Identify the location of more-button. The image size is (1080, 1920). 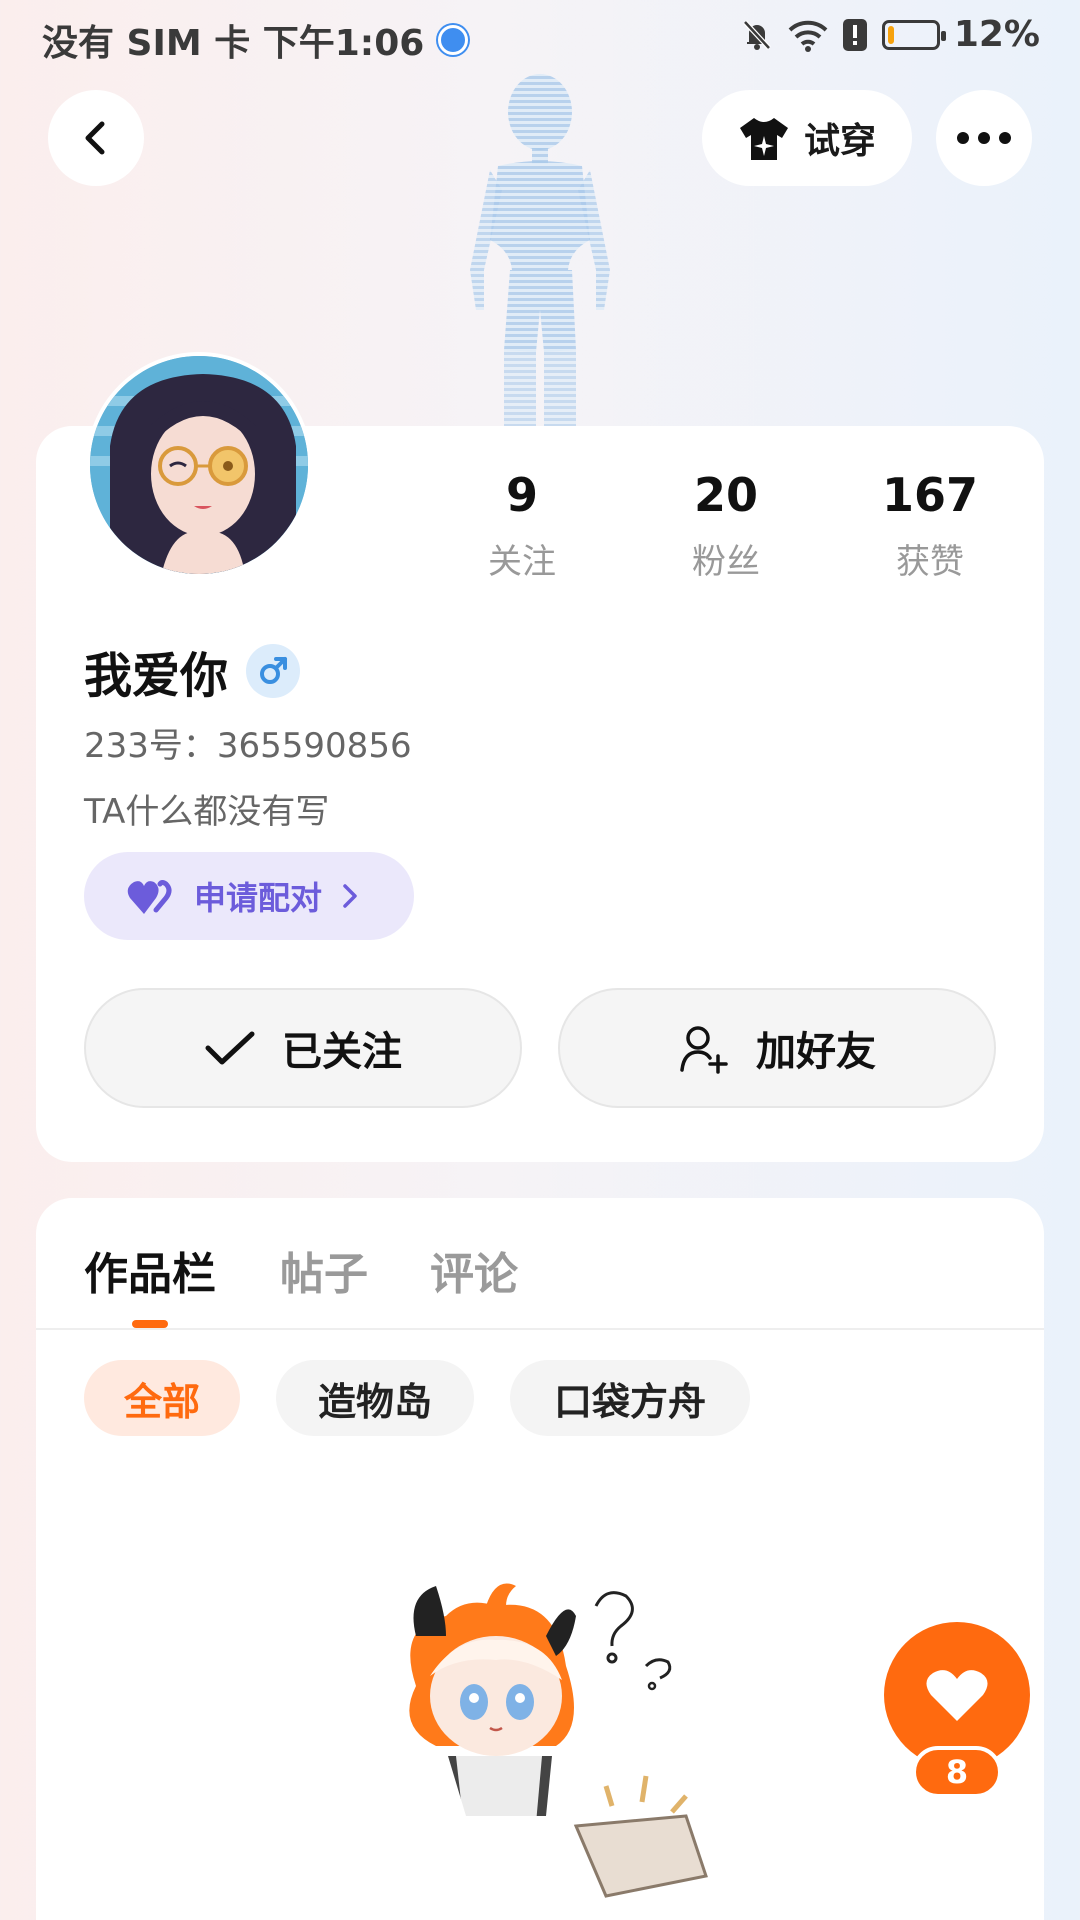
(984, 138).